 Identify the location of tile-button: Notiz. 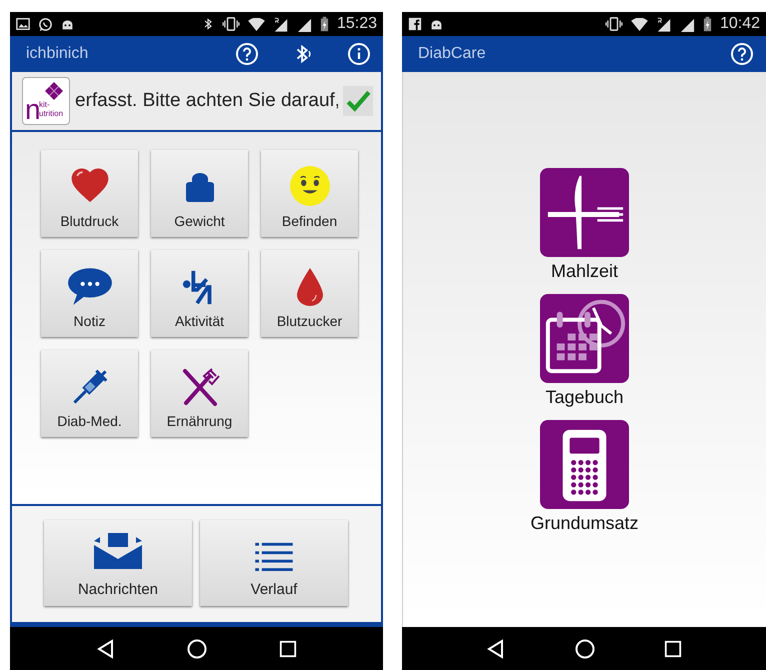
(89, 293).